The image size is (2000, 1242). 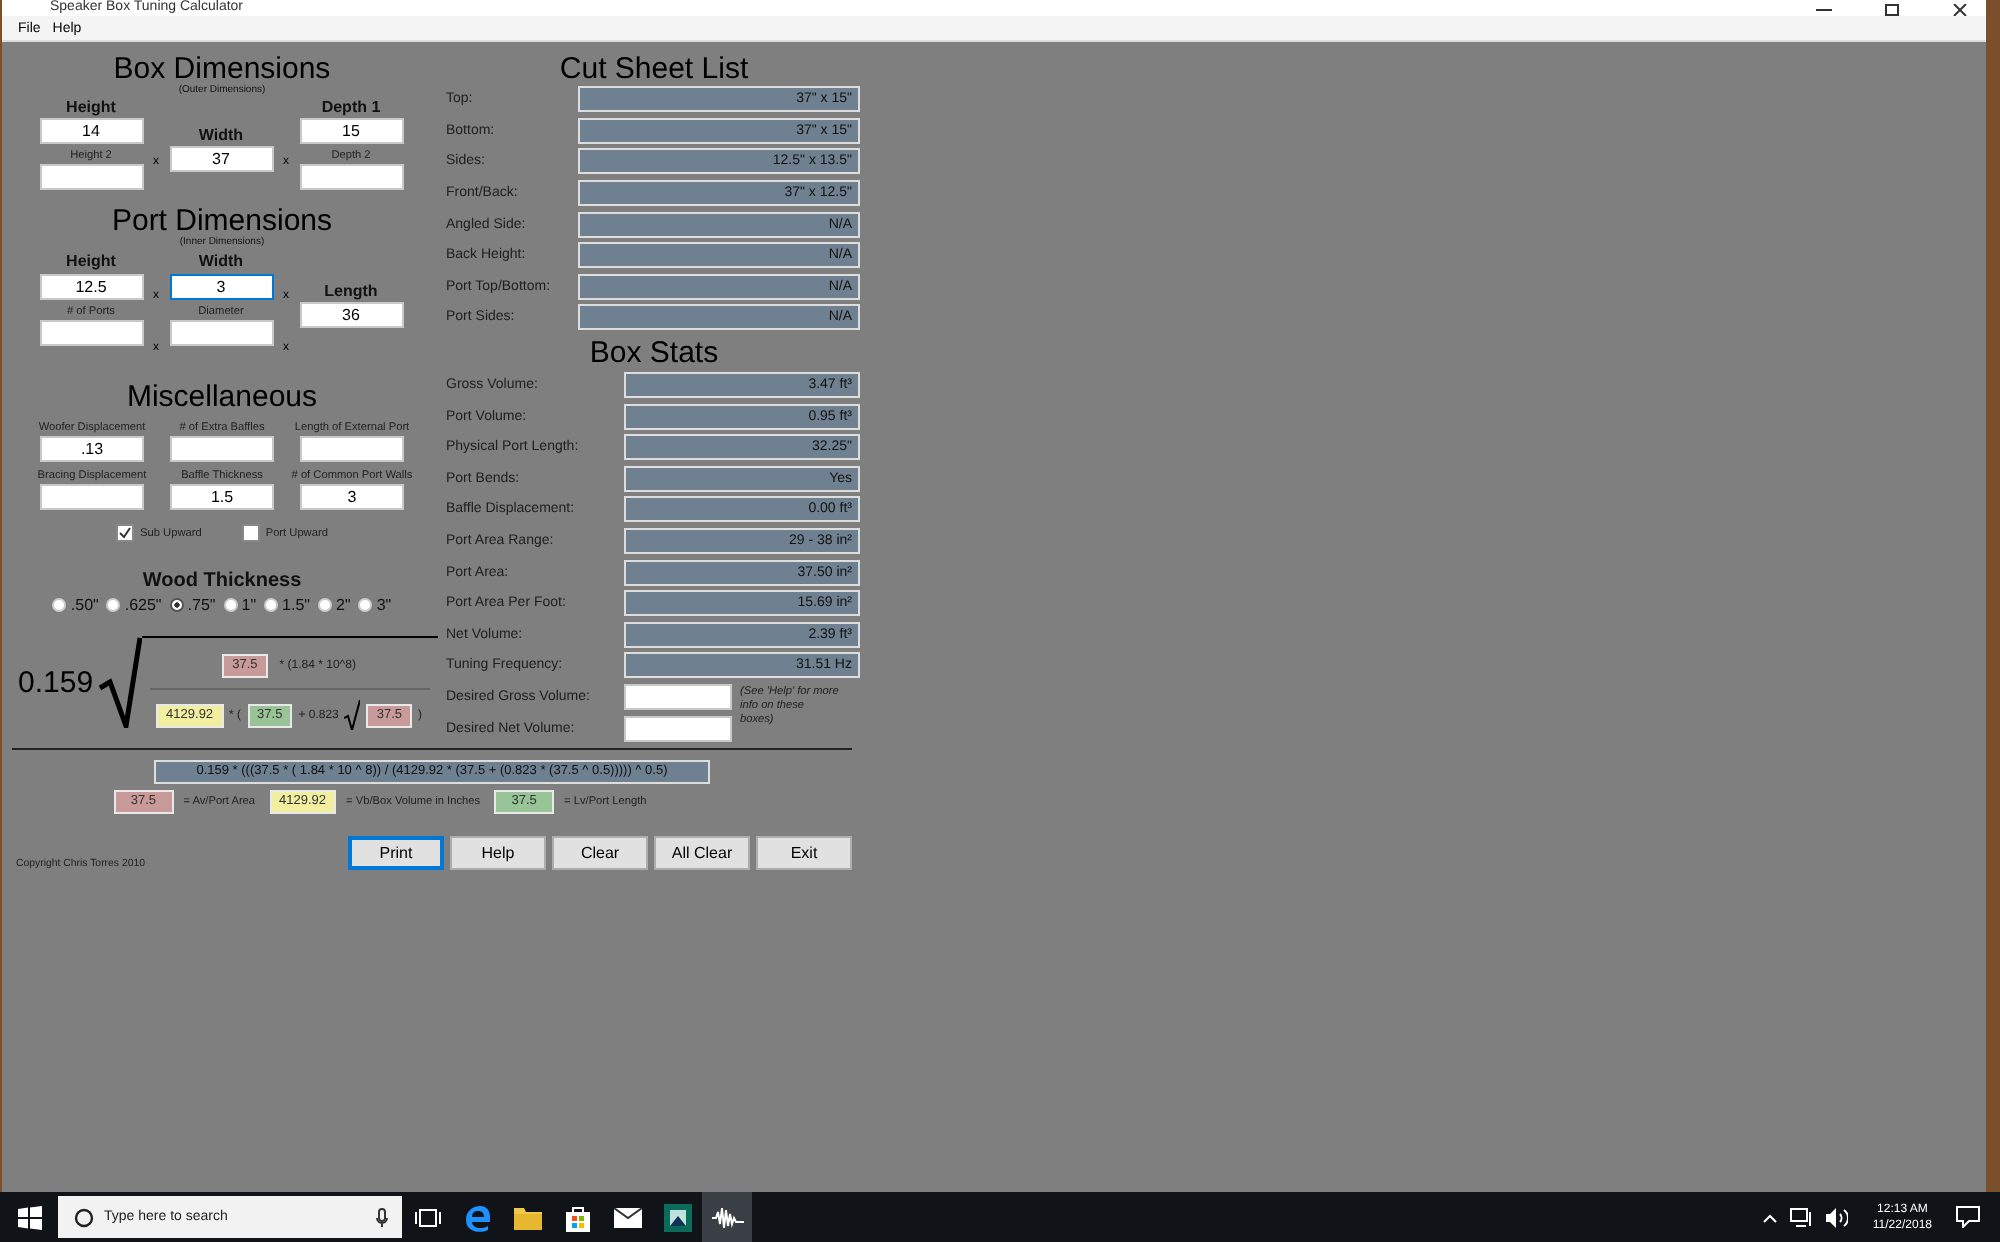 What do you see at coordinates (654, 69) in the screenshot?
I see `section-title: Cut Sheet List` at bounding box center [654, 69].